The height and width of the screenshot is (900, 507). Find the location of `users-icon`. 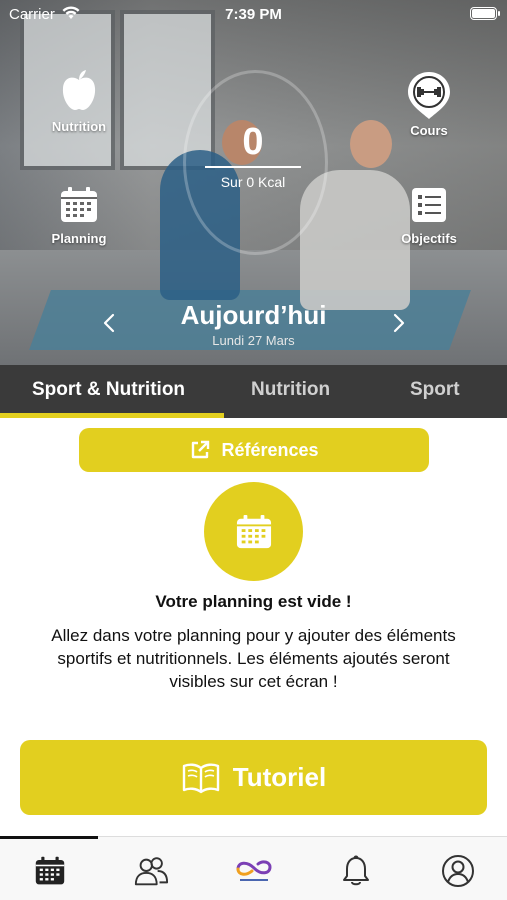

users-icon is located at coordinates (151, 871).